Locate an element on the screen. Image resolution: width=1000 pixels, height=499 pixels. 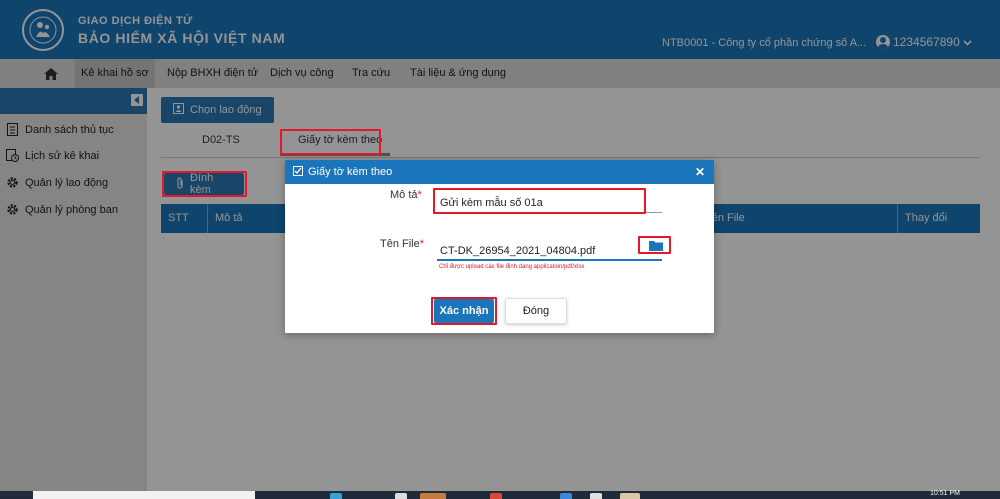
close-button: Đóng is located at coordinates (536, 311).